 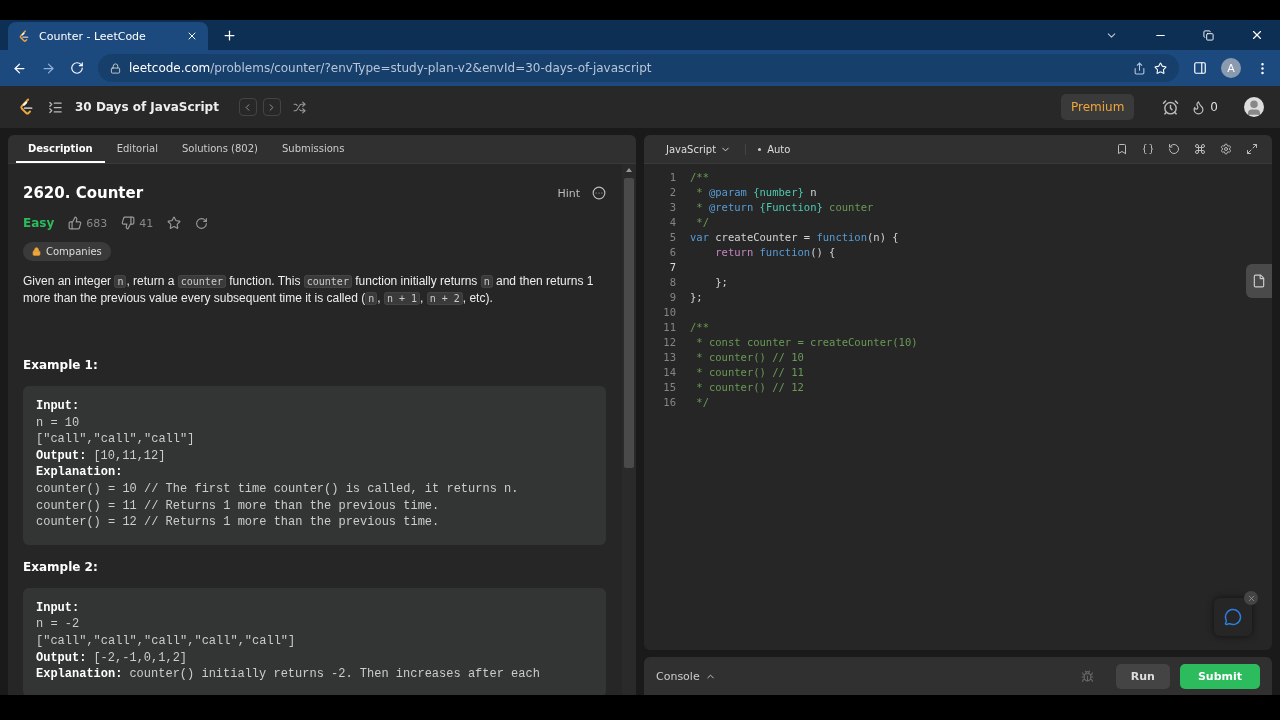 What do you see at coordinates (19, 68) in the screenshot?
I see `back-icon` at bounding box center [19, 68].